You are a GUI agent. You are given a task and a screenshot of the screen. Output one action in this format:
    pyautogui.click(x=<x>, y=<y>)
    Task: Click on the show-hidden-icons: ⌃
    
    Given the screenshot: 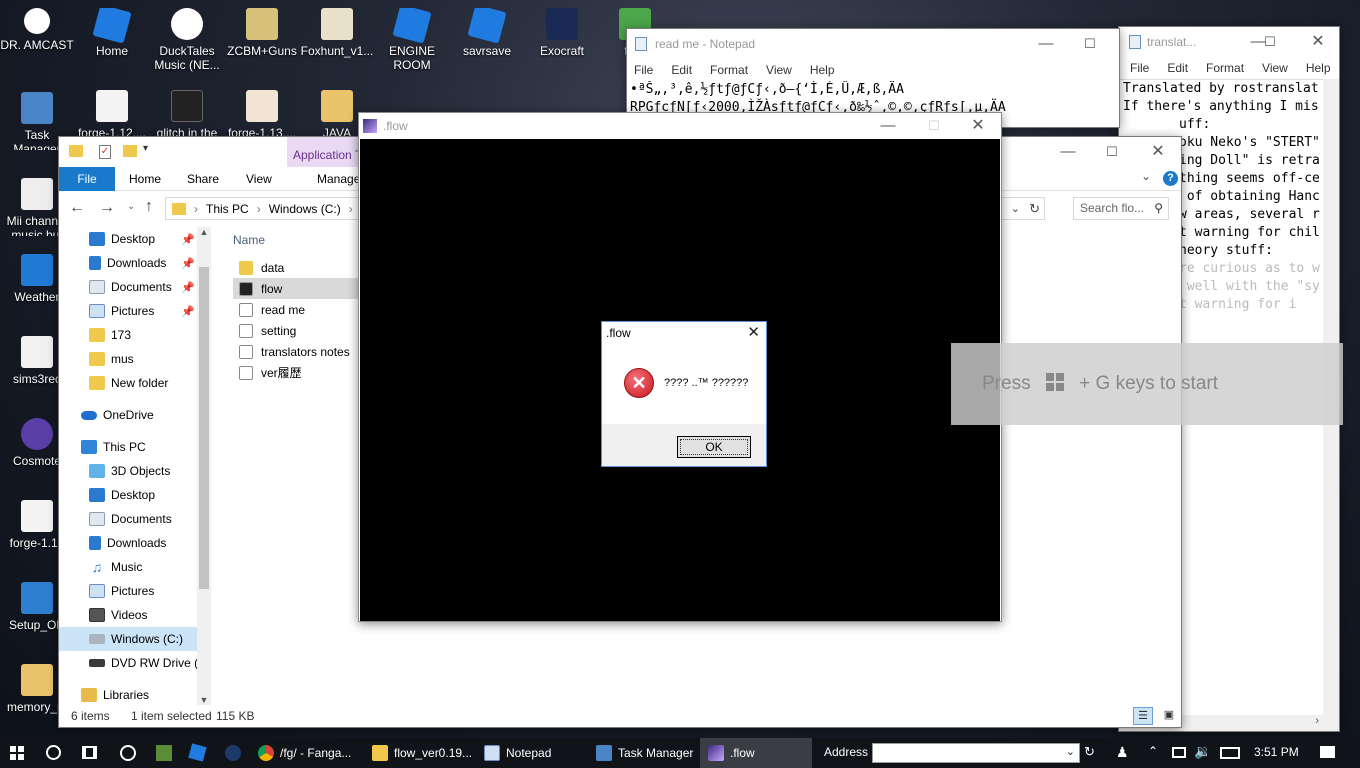 What is the action you would take?
    pyautogui.click(x=1153, y=751)
    